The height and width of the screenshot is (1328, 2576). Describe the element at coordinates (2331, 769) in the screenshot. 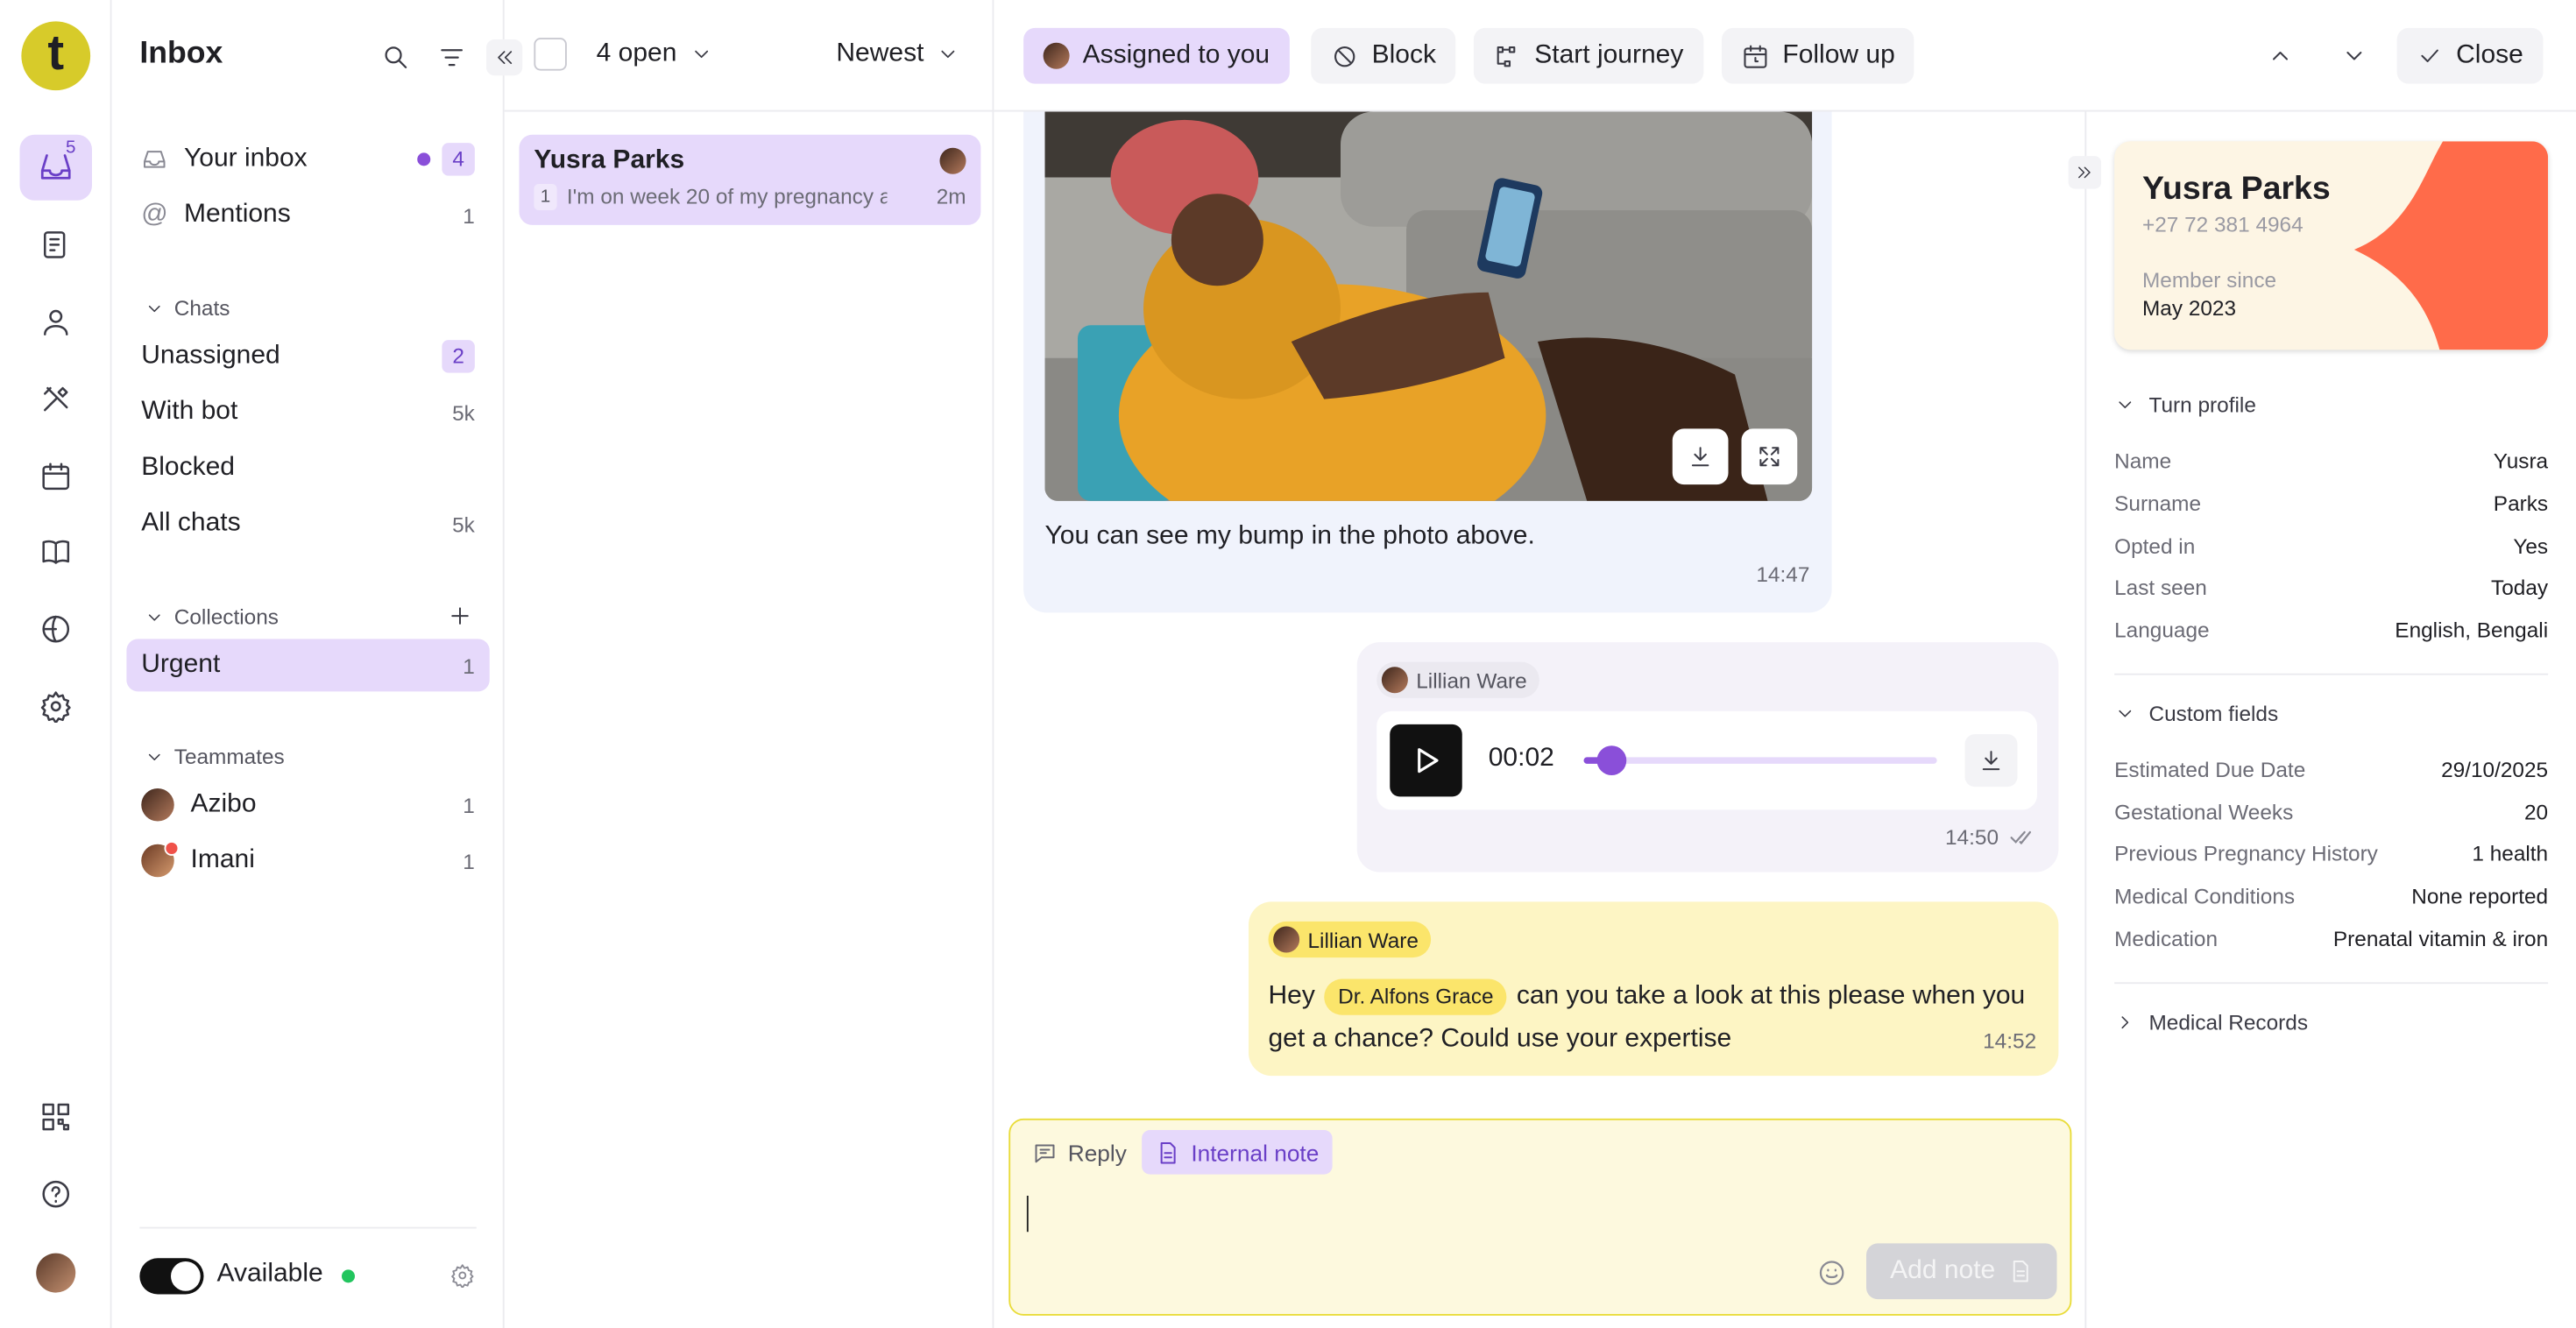

I see `custom-field-row: Estimated Due Date 29/10/2025` at that location.